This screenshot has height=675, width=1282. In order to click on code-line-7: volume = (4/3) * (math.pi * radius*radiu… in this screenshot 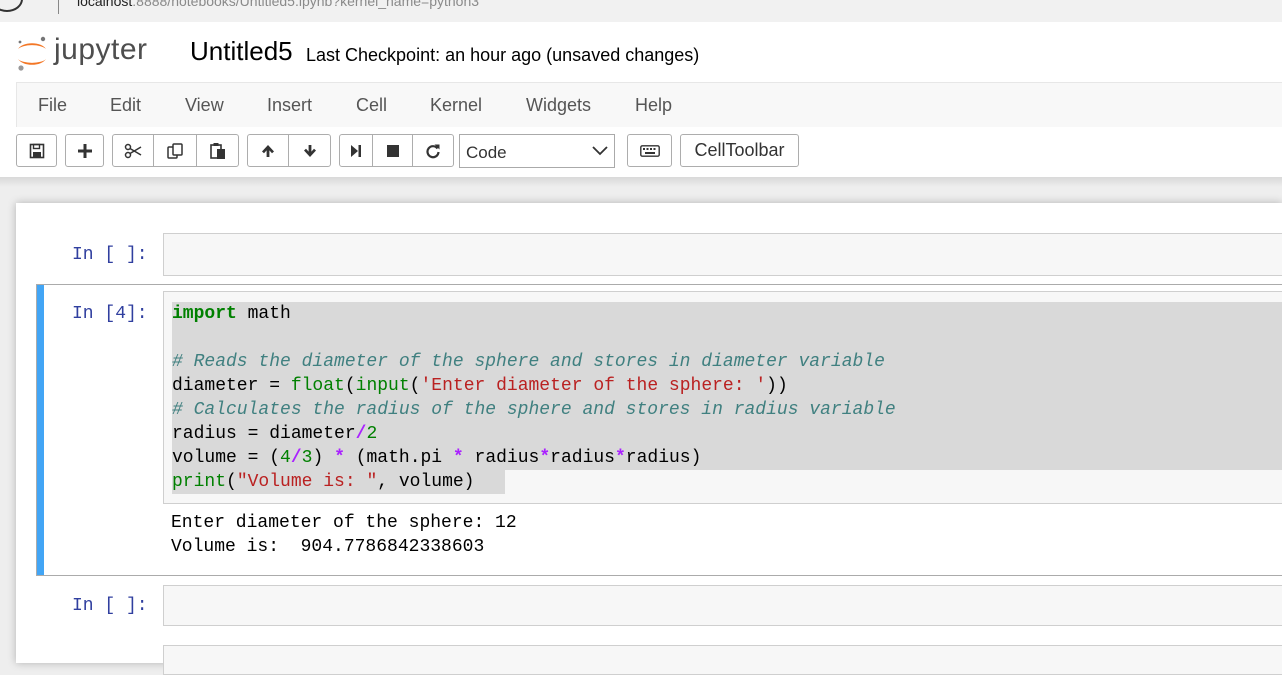, I will do `click(436, 458)`.